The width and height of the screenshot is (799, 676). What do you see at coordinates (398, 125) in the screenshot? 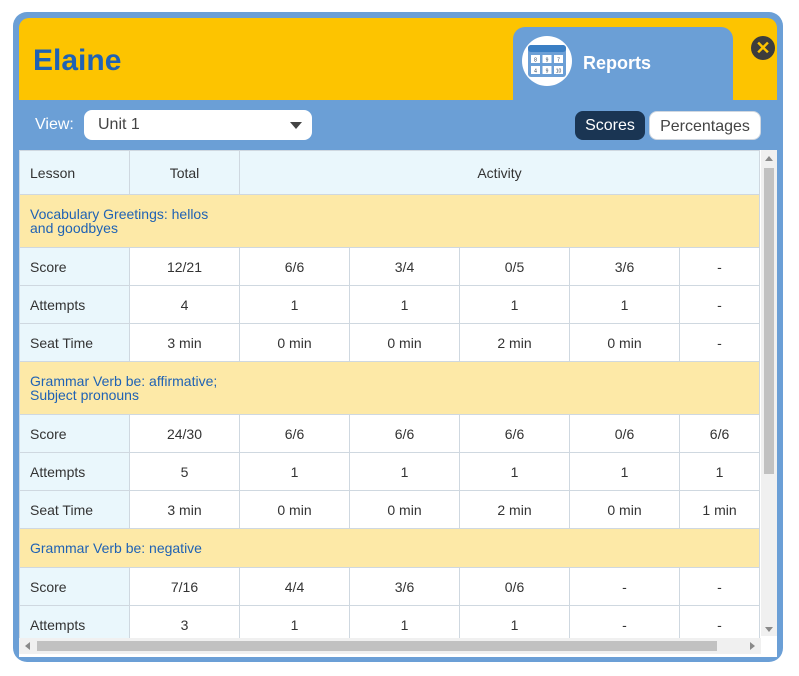
I see `toolbar: View: Unit 1 Scores Percentages` at bounding box center [398, 125].